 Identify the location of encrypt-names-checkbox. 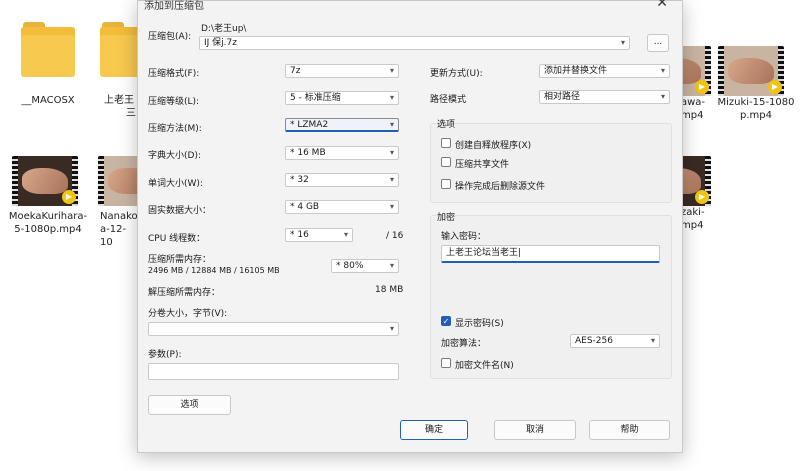
(446, 363).